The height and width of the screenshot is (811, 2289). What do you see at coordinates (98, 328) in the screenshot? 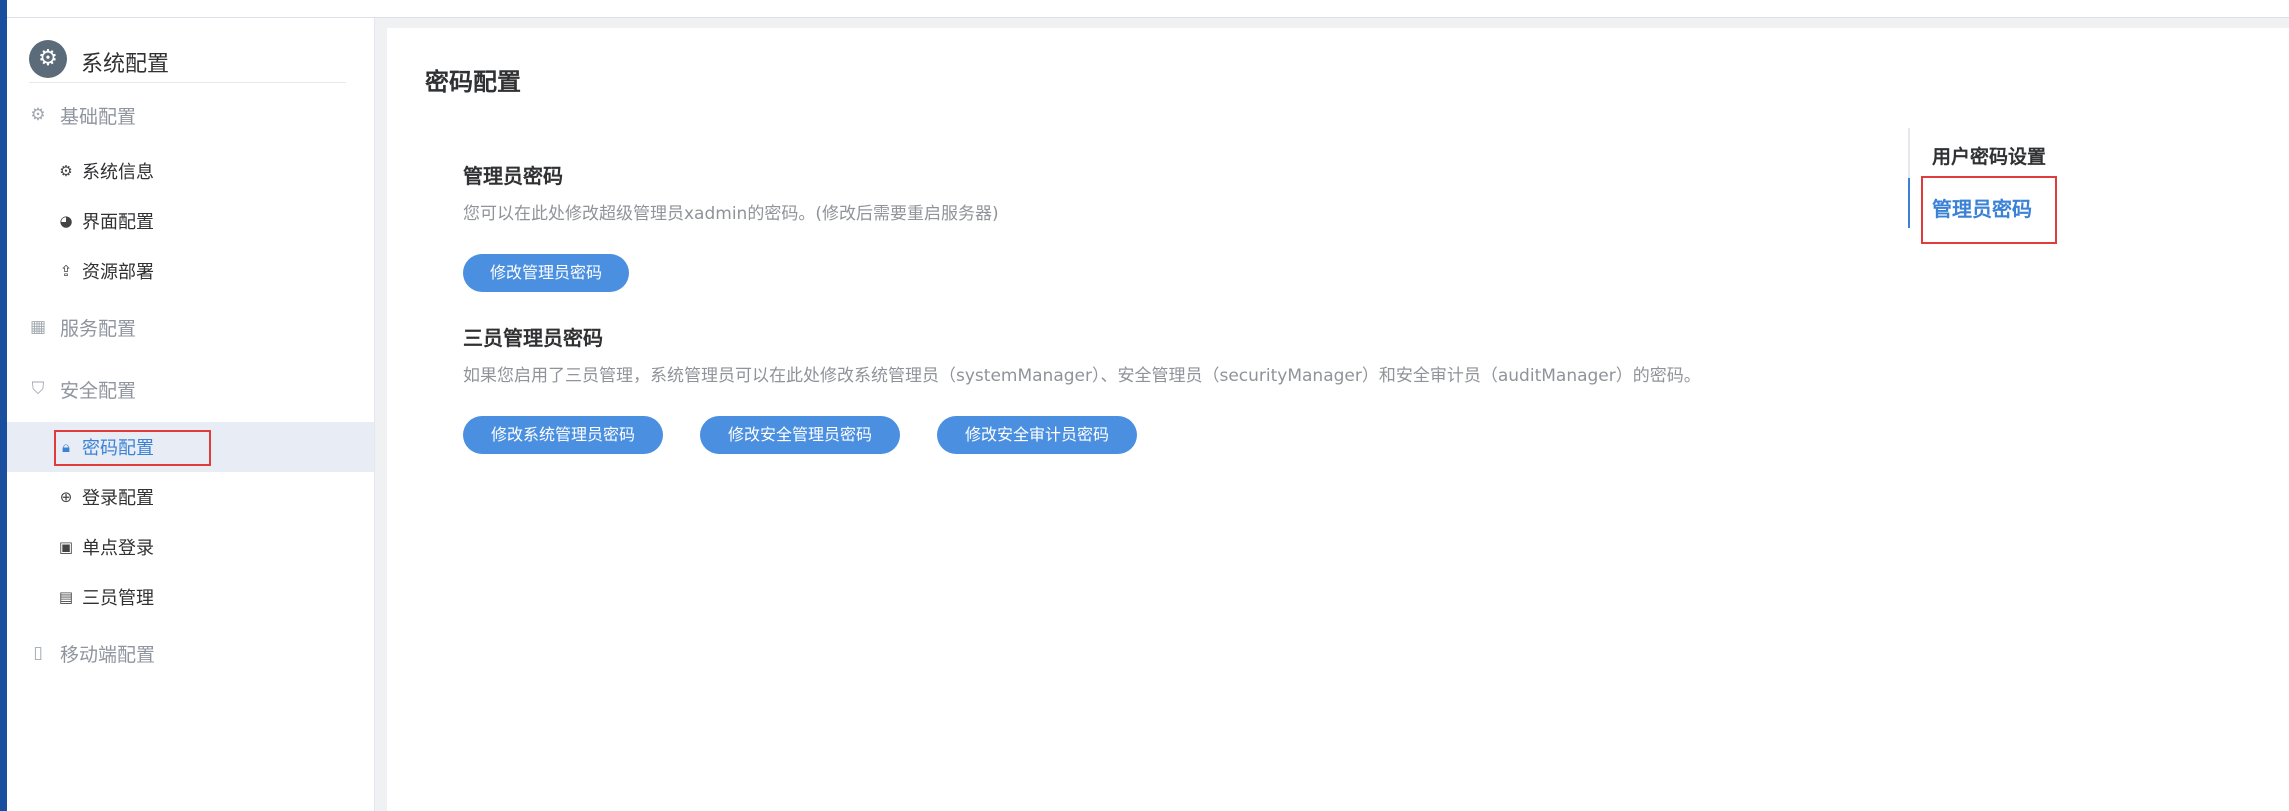
I see `sidebar-group-label: 服务配置` at bounding box center [98, 328].